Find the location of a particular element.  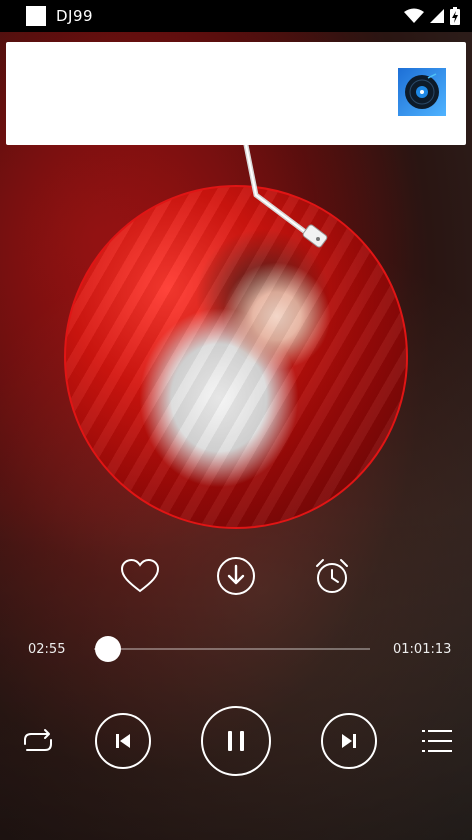

repeat-mode-button is located at coordinates (38, 742).